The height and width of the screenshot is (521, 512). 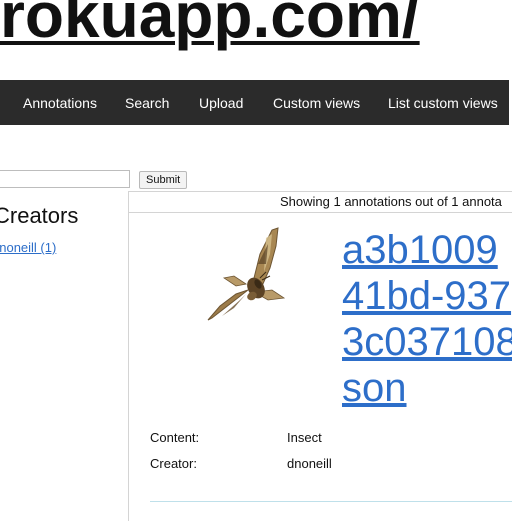 I want to click on nav-annotations: Annotations, so click(x=60, y=103).